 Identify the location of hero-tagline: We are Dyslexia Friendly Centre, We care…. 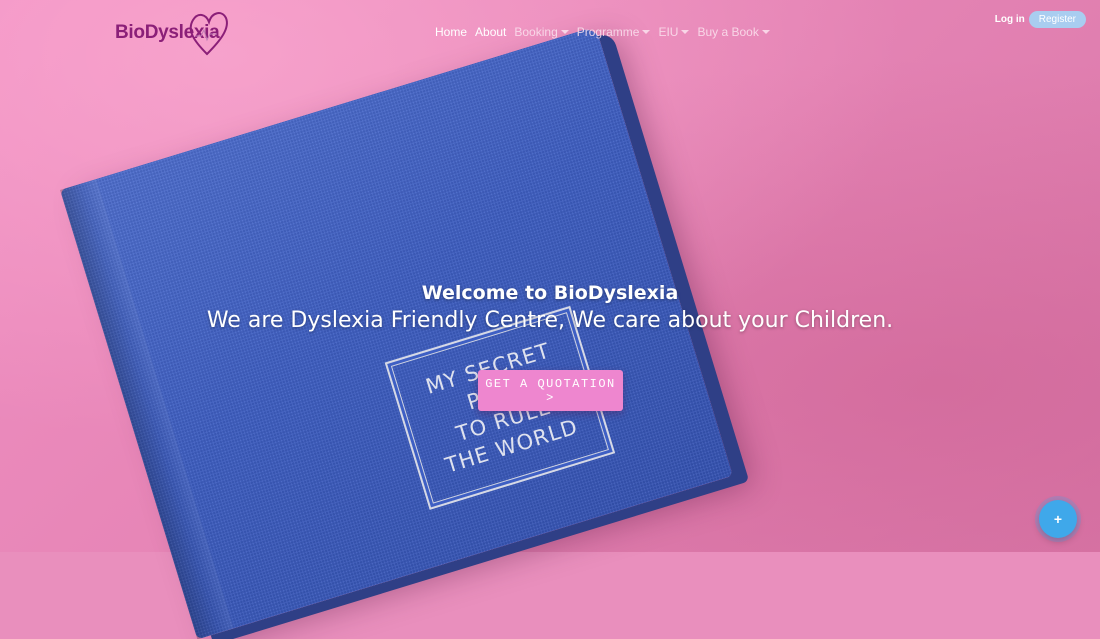
(550, 320).